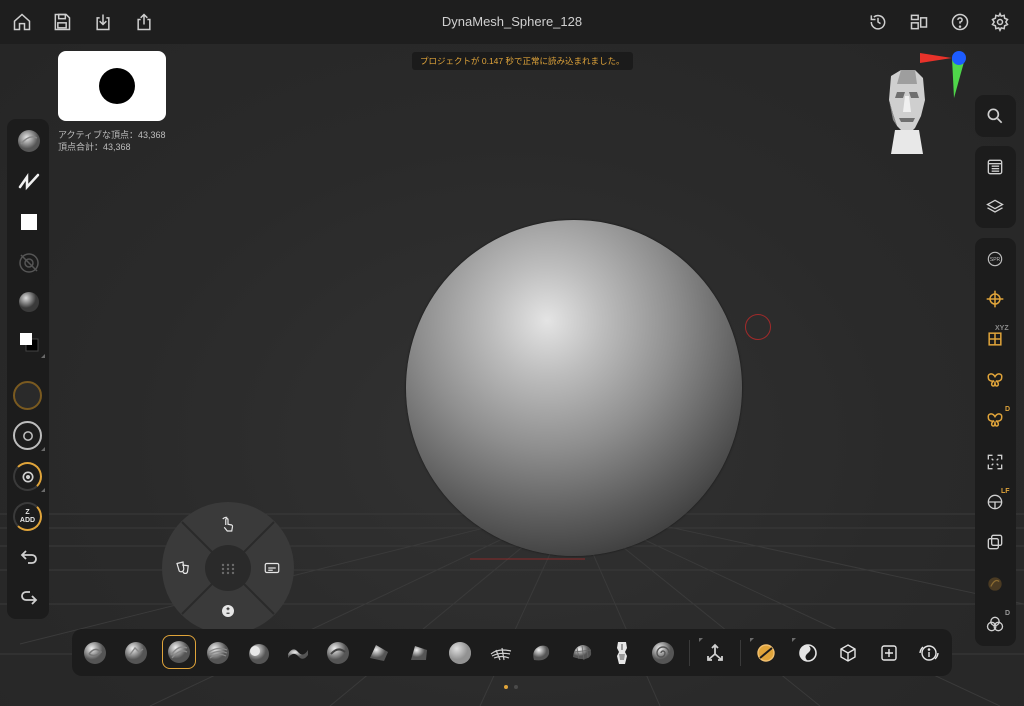  What do you see at coordinates (944, 76) in the screenshot?
I see `axis-gizmo` at bounding box center [944, 76].